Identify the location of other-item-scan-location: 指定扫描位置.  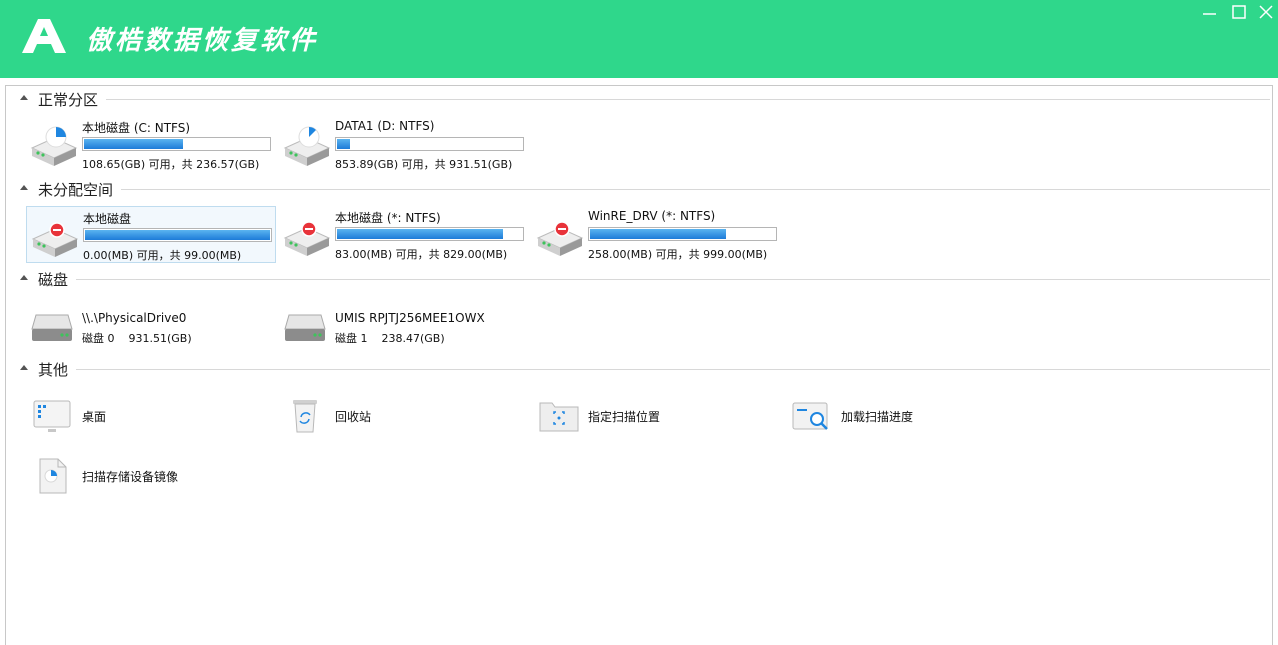
(642, 415).